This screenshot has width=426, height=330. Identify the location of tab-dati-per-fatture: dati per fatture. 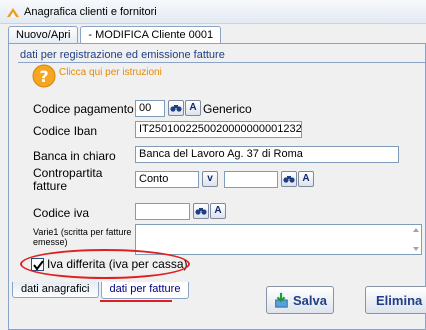
(145, 290).